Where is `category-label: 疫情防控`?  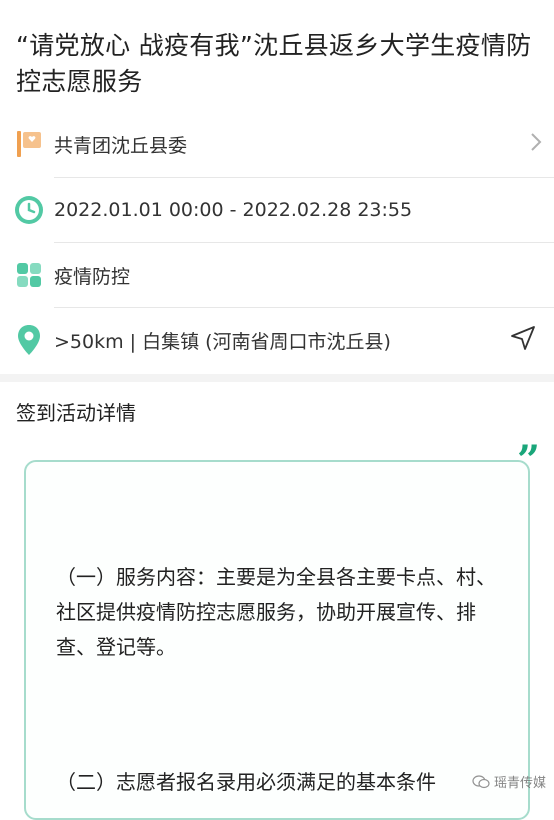
category-label: 疫情防控 is located at coordinates (92, 276).